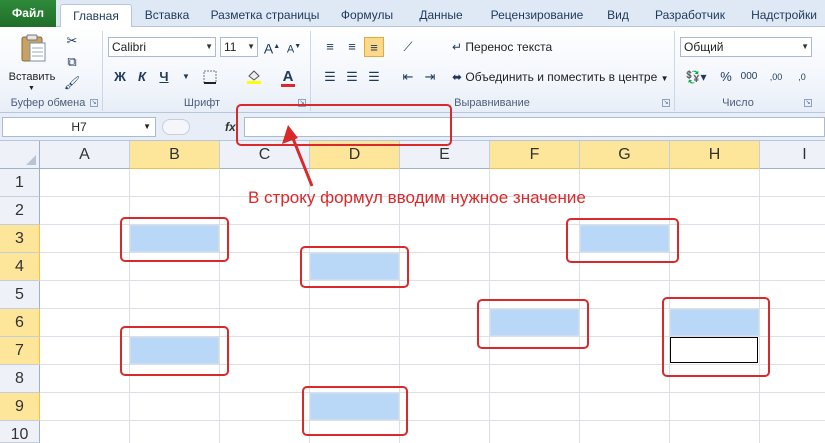 This screenshot has height=443, width=825. What do you see at coordinates (726, 77) in the screenshot?
I see `percent-button: %` at bounding box center [726, 77].